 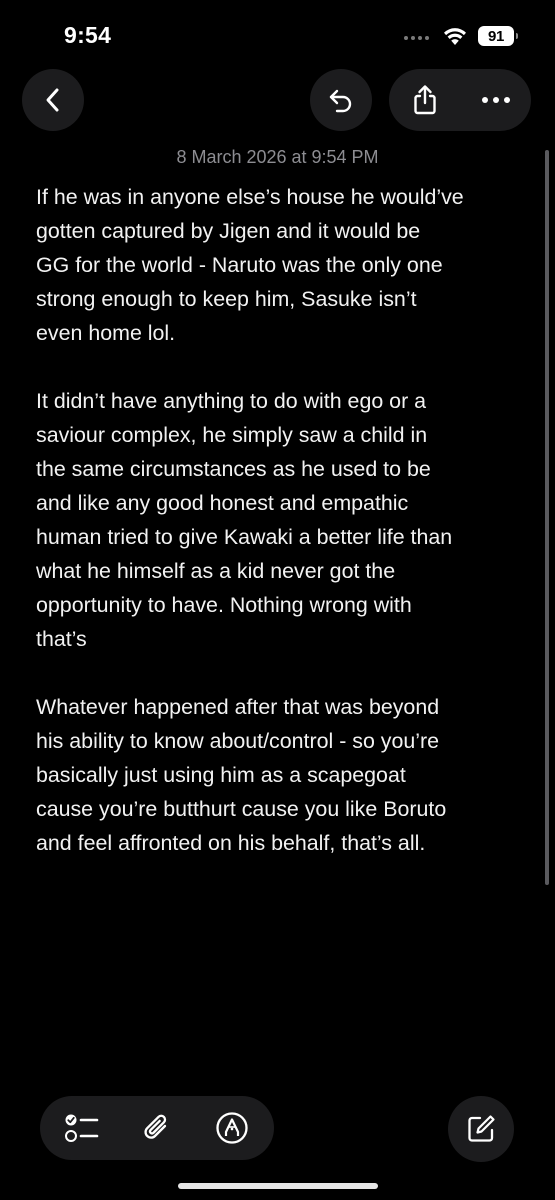 I want to click on battery-icon: 91, so click(x=498, y=36).